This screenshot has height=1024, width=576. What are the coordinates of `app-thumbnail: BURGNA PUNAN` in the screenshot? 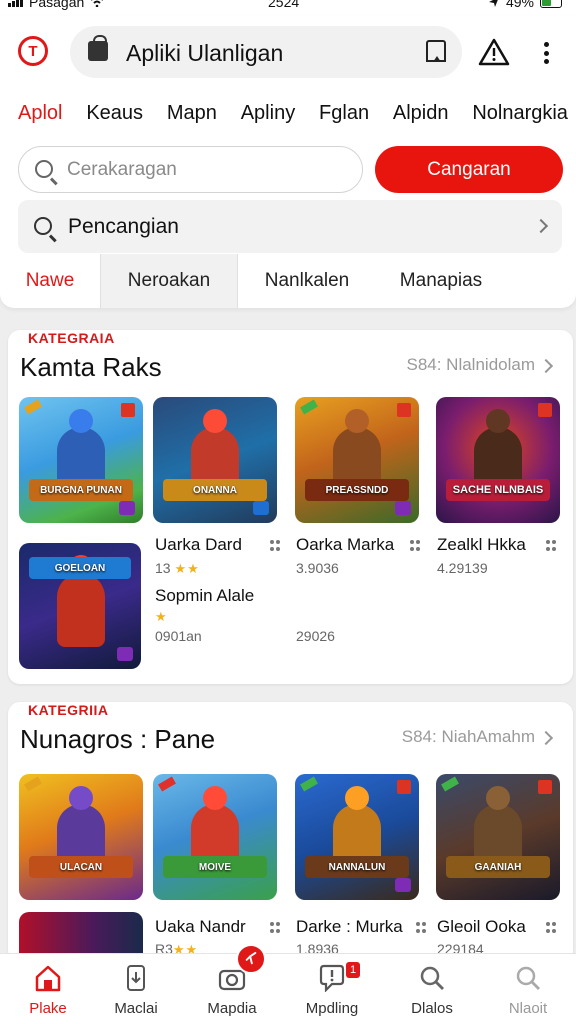 It's located at (81, 460).